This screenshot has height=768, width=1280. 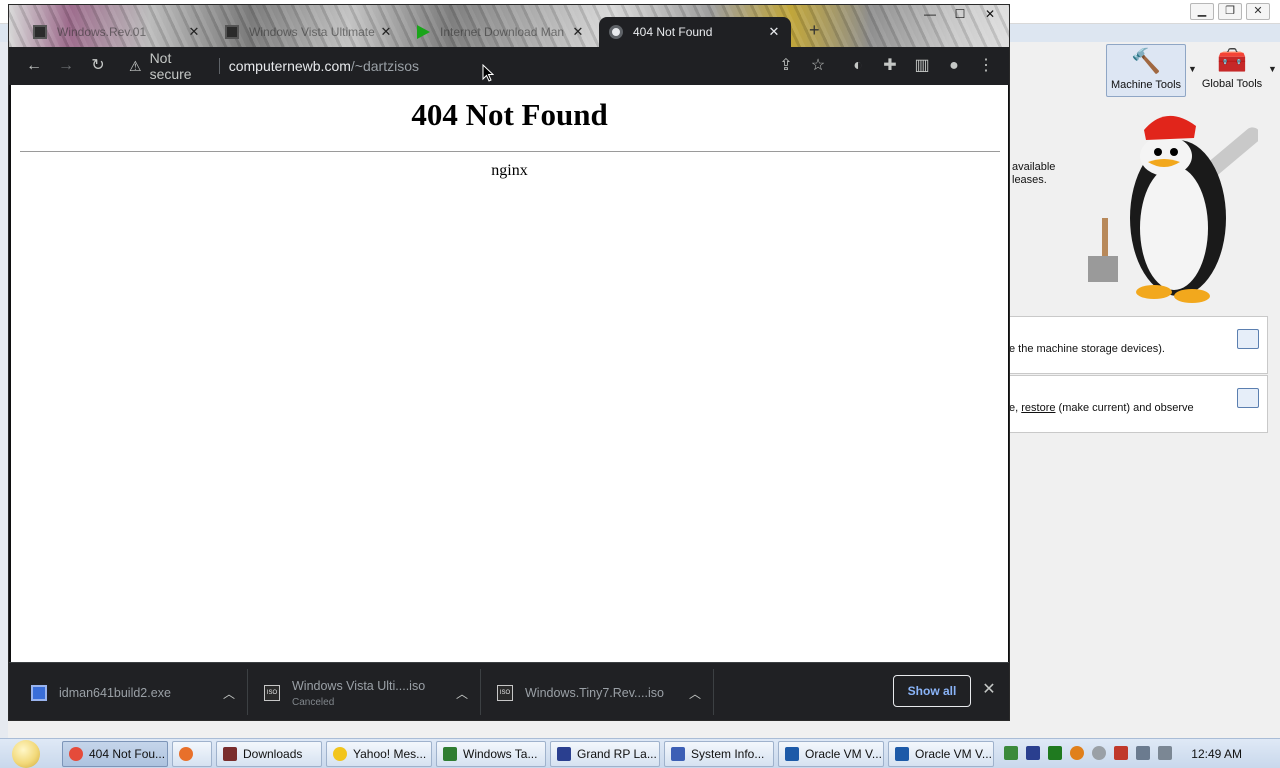 What do you see at coordinates (678, 754) in the screenshot?
I see `system-info-icon` at bounding box center [678, 754].